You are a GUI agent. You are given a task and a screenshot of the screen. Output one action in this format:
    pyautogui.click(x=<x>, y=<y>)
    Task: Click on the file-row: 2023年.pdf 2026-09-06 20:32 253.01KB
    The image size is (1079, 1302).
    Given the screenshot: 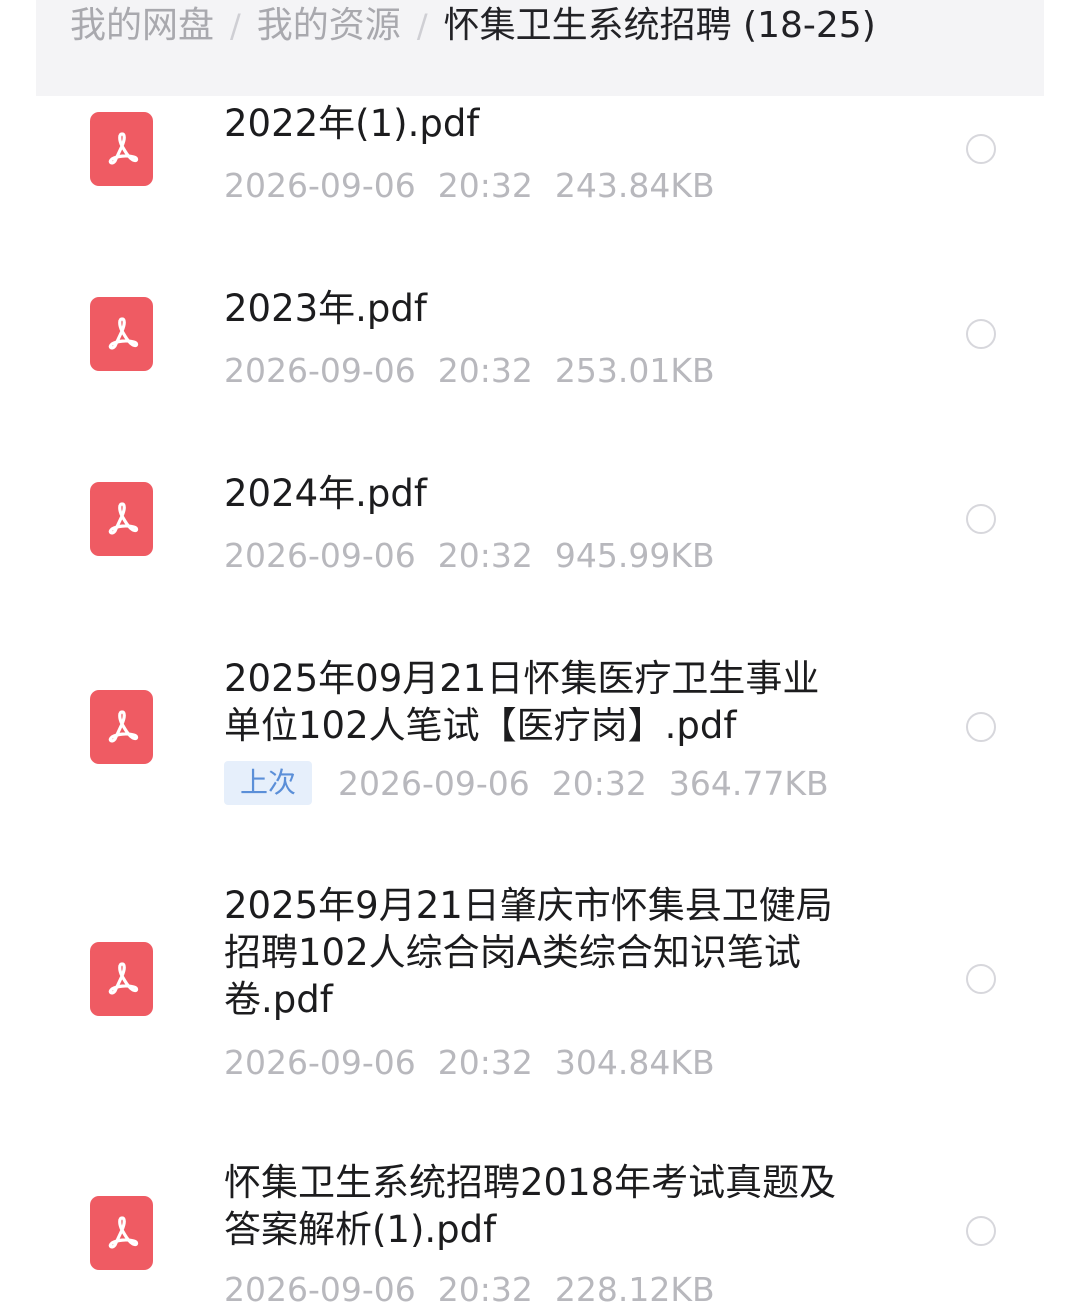 What is the action you would take?
    pyautogui.click(x=539, y=373)
    